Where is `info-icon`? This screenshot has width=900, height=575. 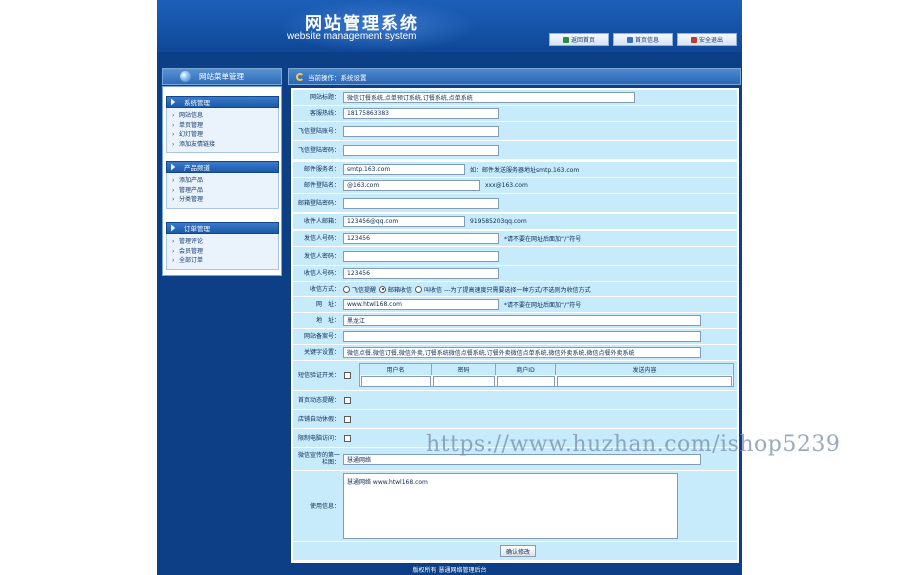 info-icon is located at coordinates (629, 39).